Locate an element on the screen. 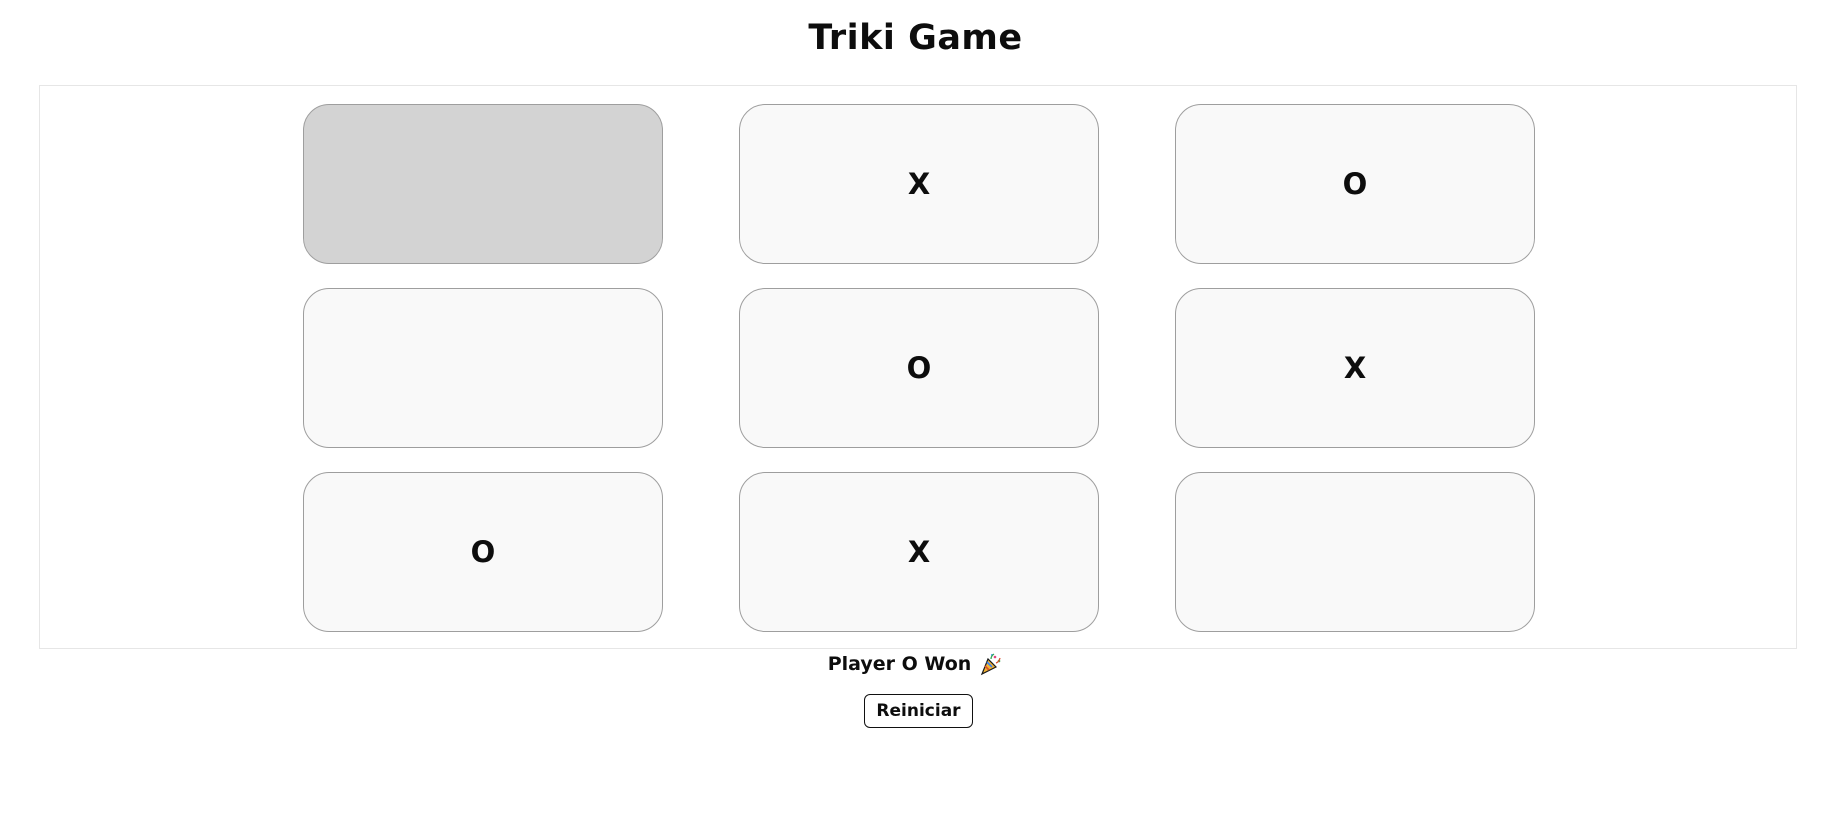  board-cell-r1-c2: X is located at coordinates (919, 184).